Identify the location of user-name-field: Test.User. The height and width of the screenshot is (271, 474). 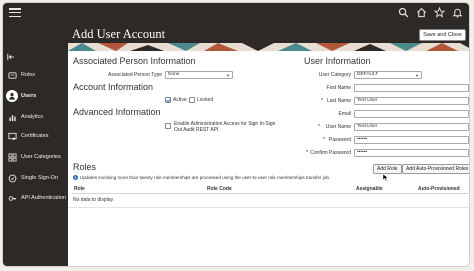
(411, 127).